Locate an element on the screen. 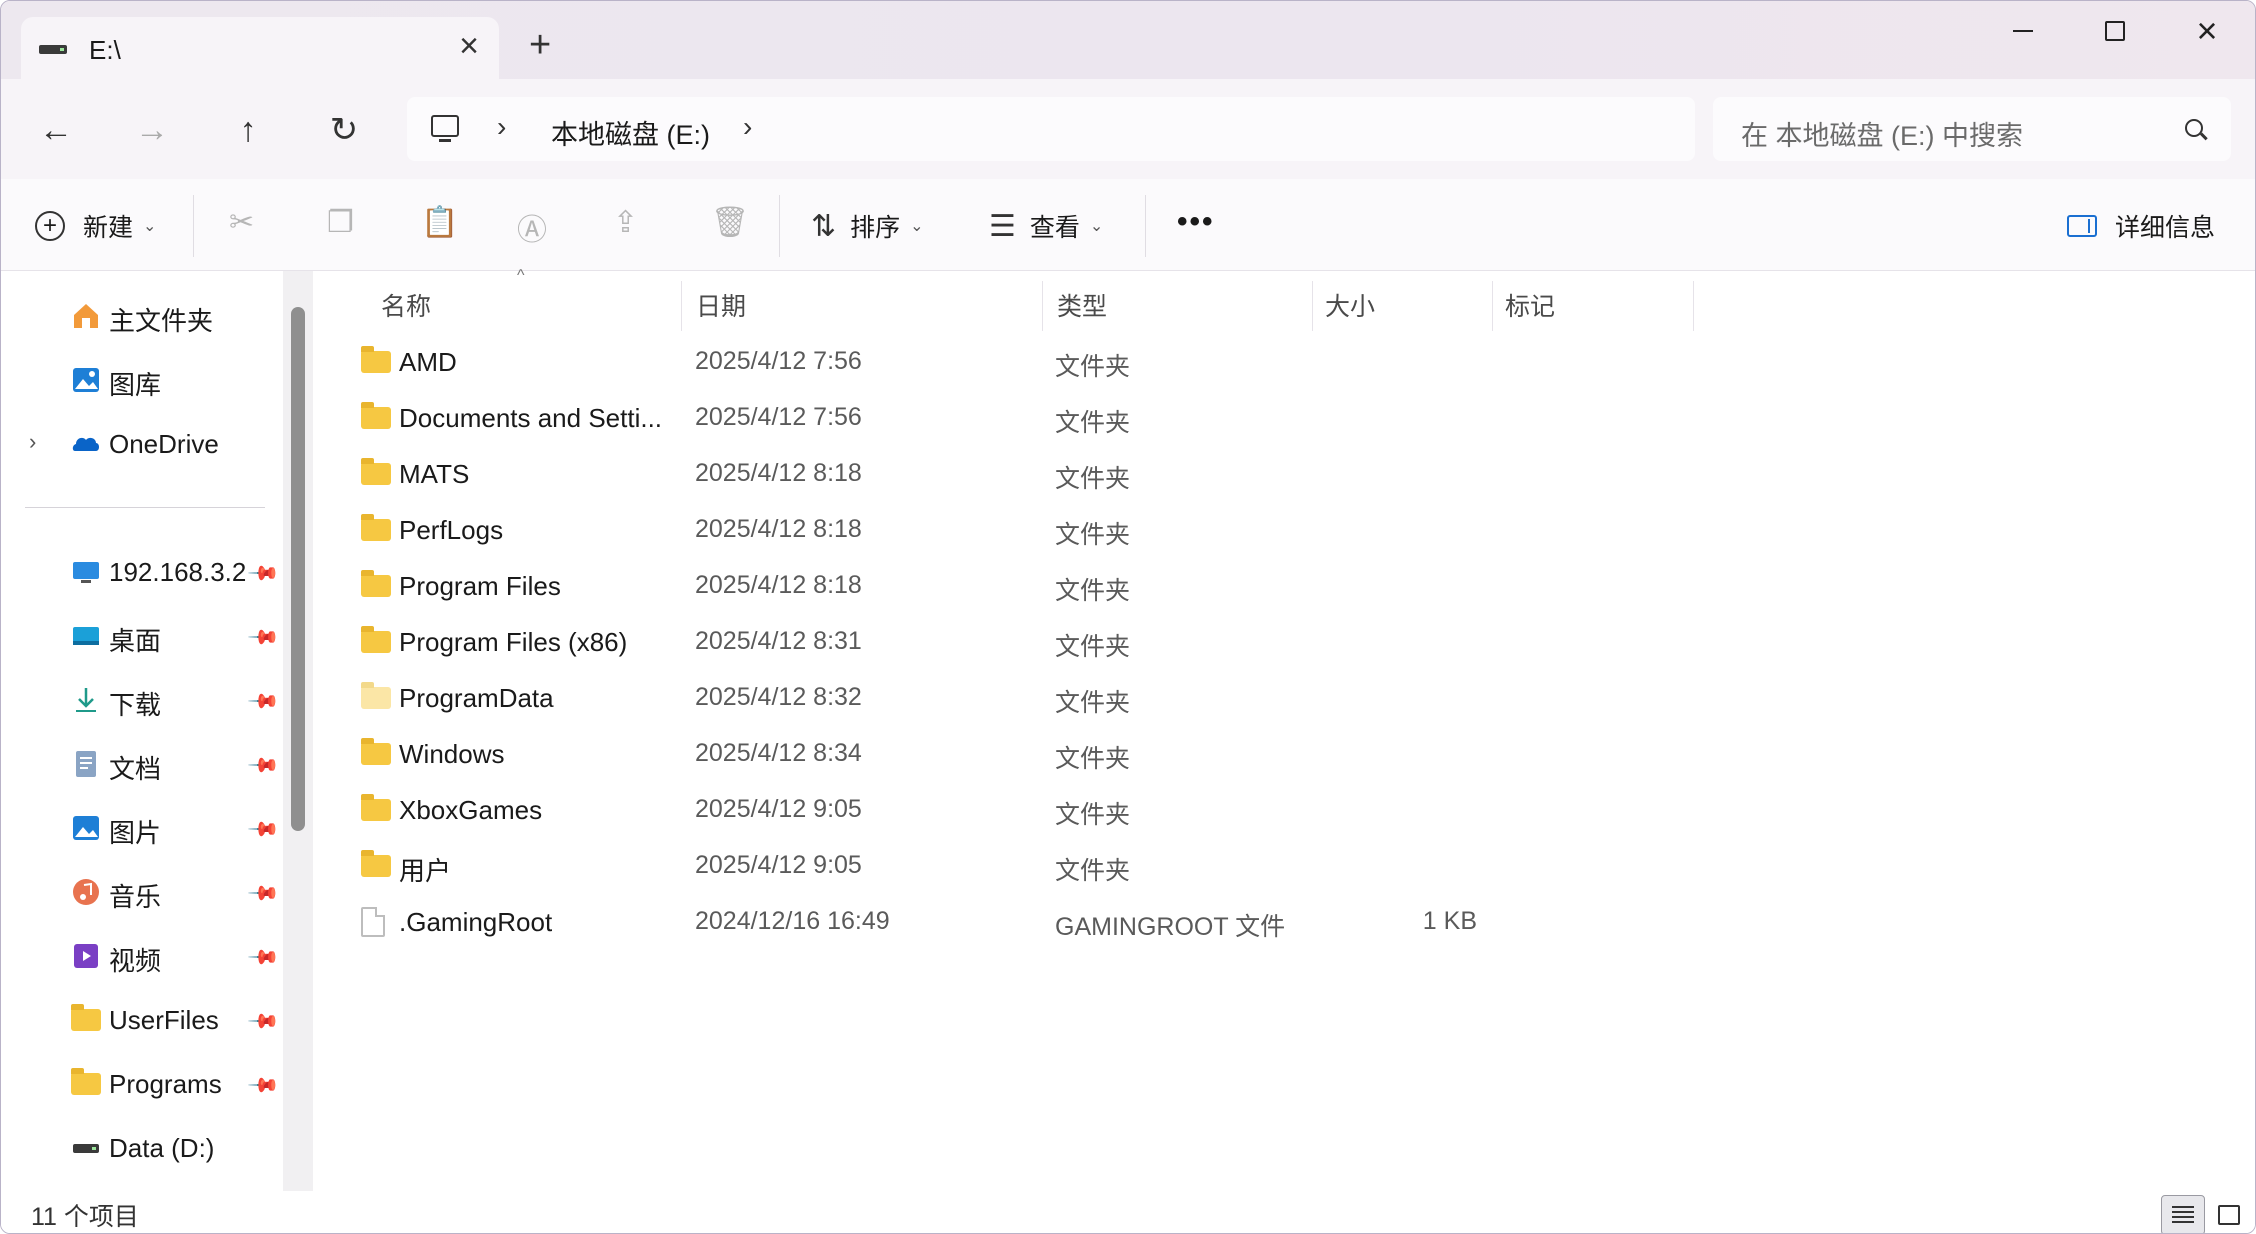  sidebar-item-pictures: 图片 📌 is located at coordinates (141, 828).